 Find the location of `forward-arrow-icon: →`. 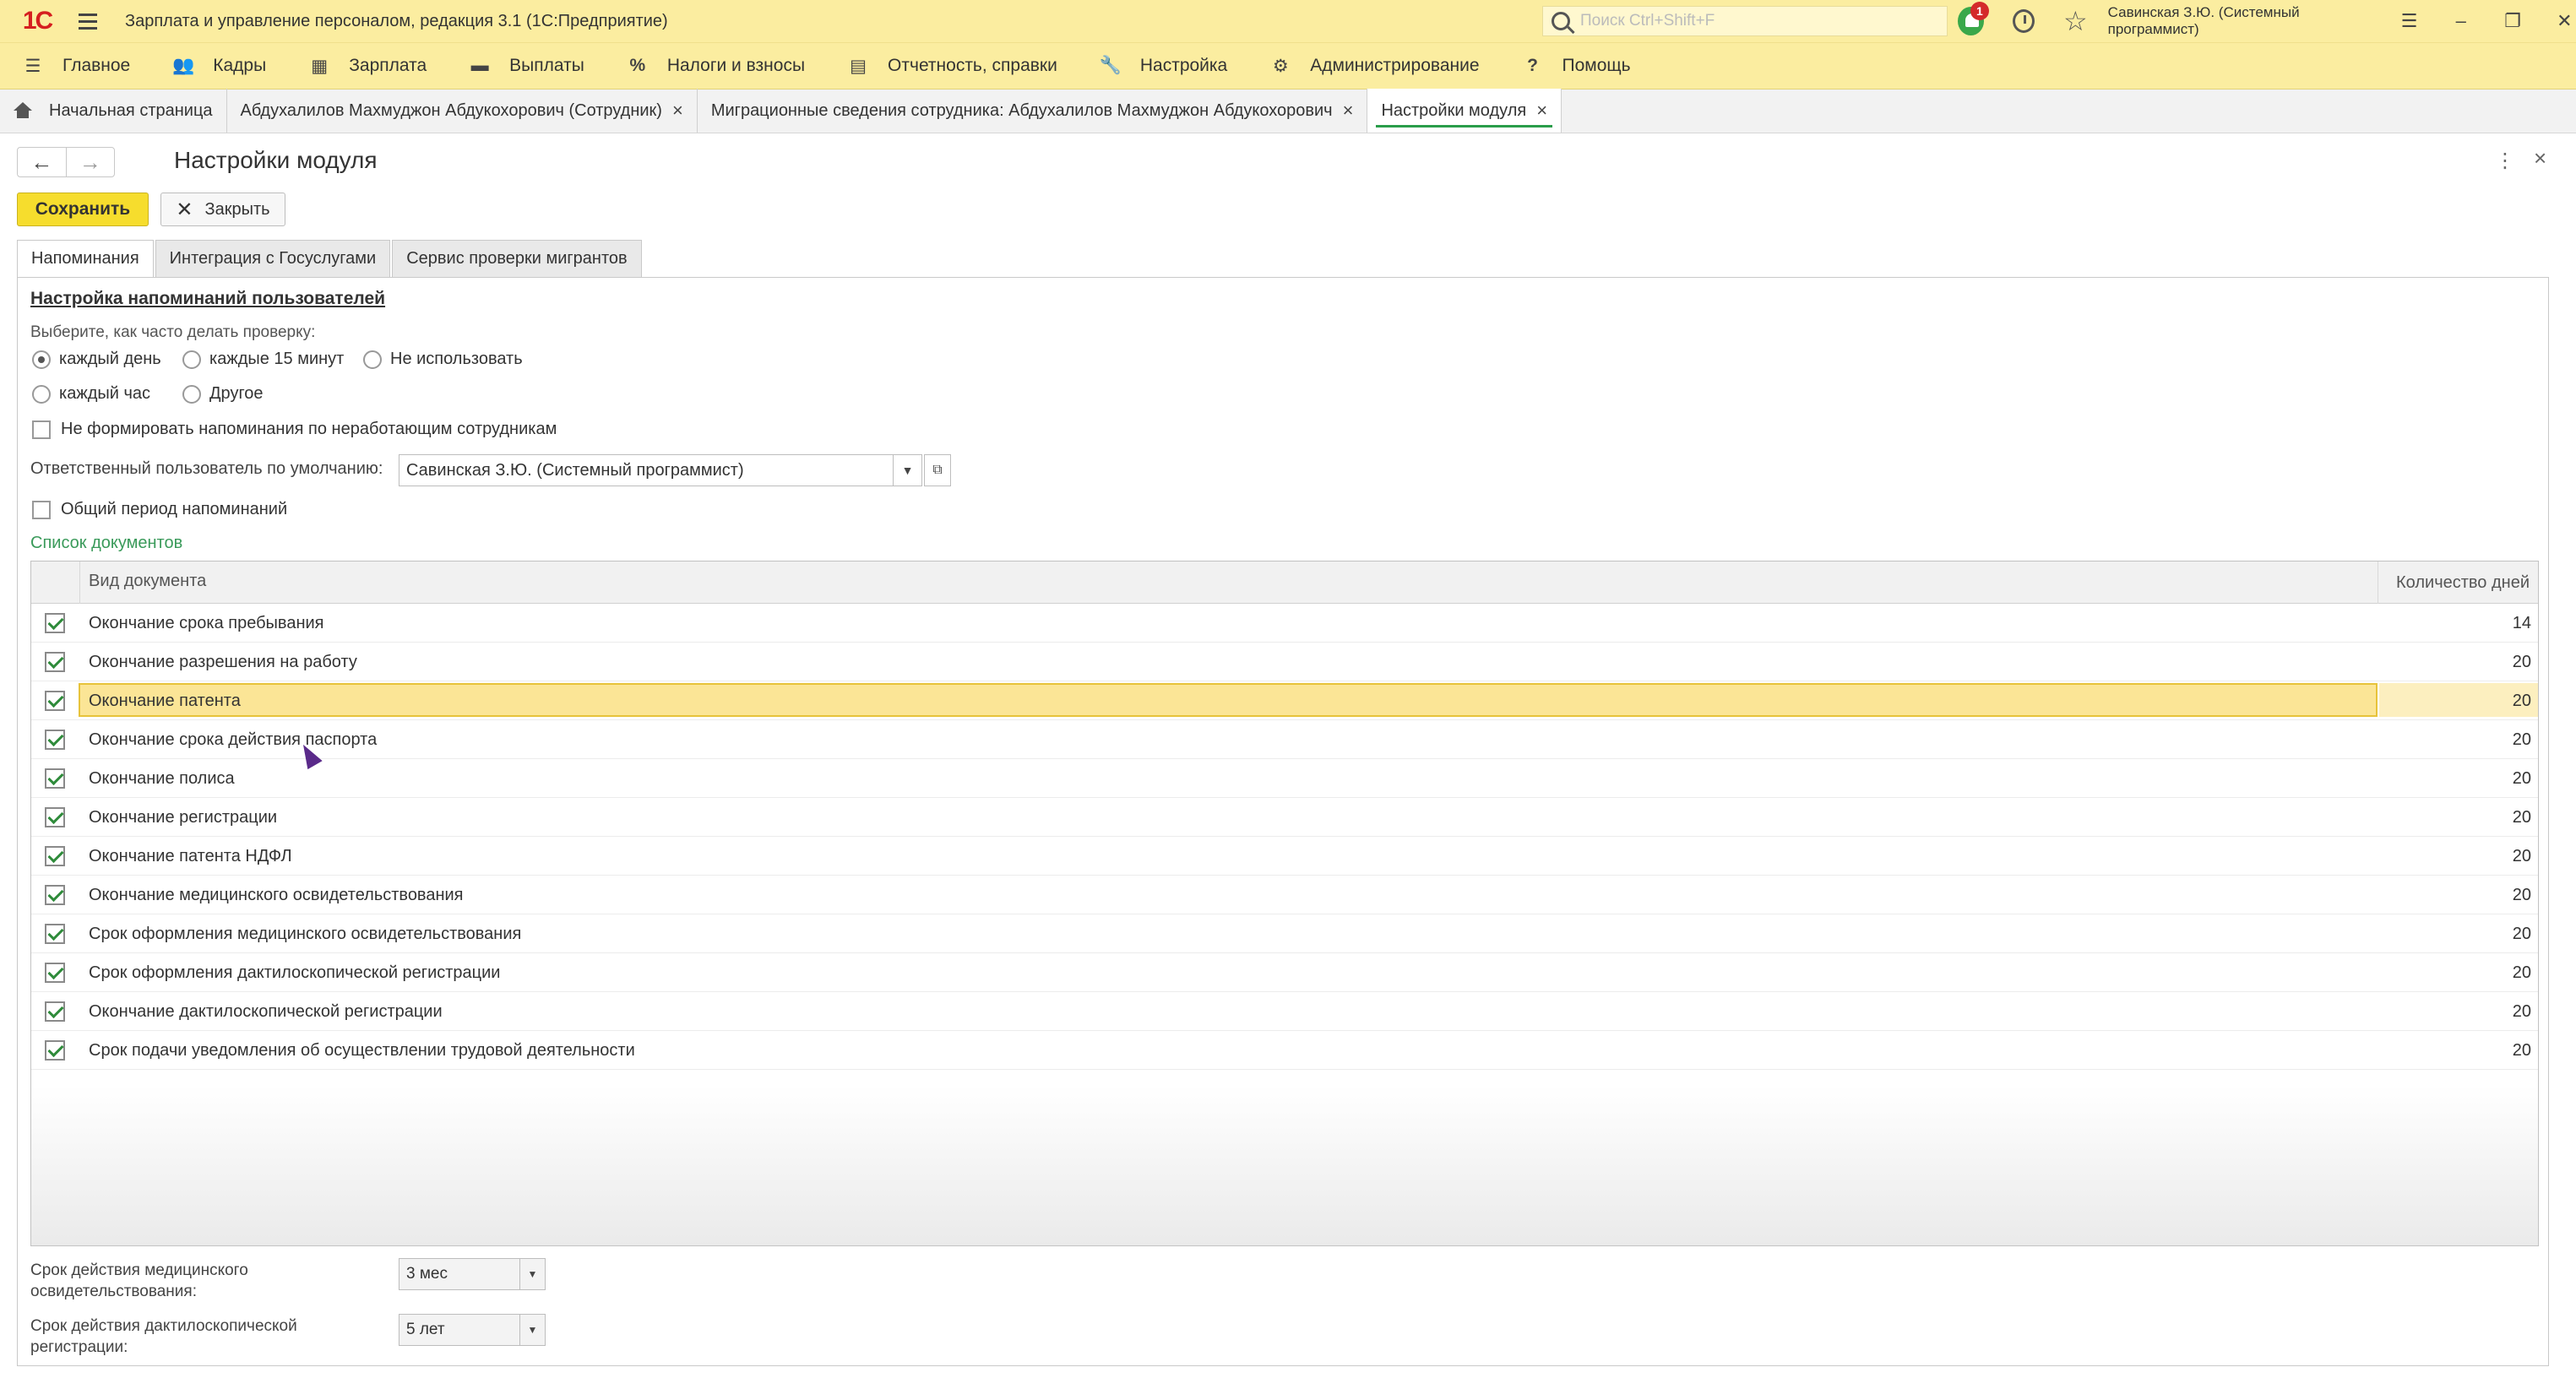

forward-arrow-icon: → is located at coordinates (90, 162).